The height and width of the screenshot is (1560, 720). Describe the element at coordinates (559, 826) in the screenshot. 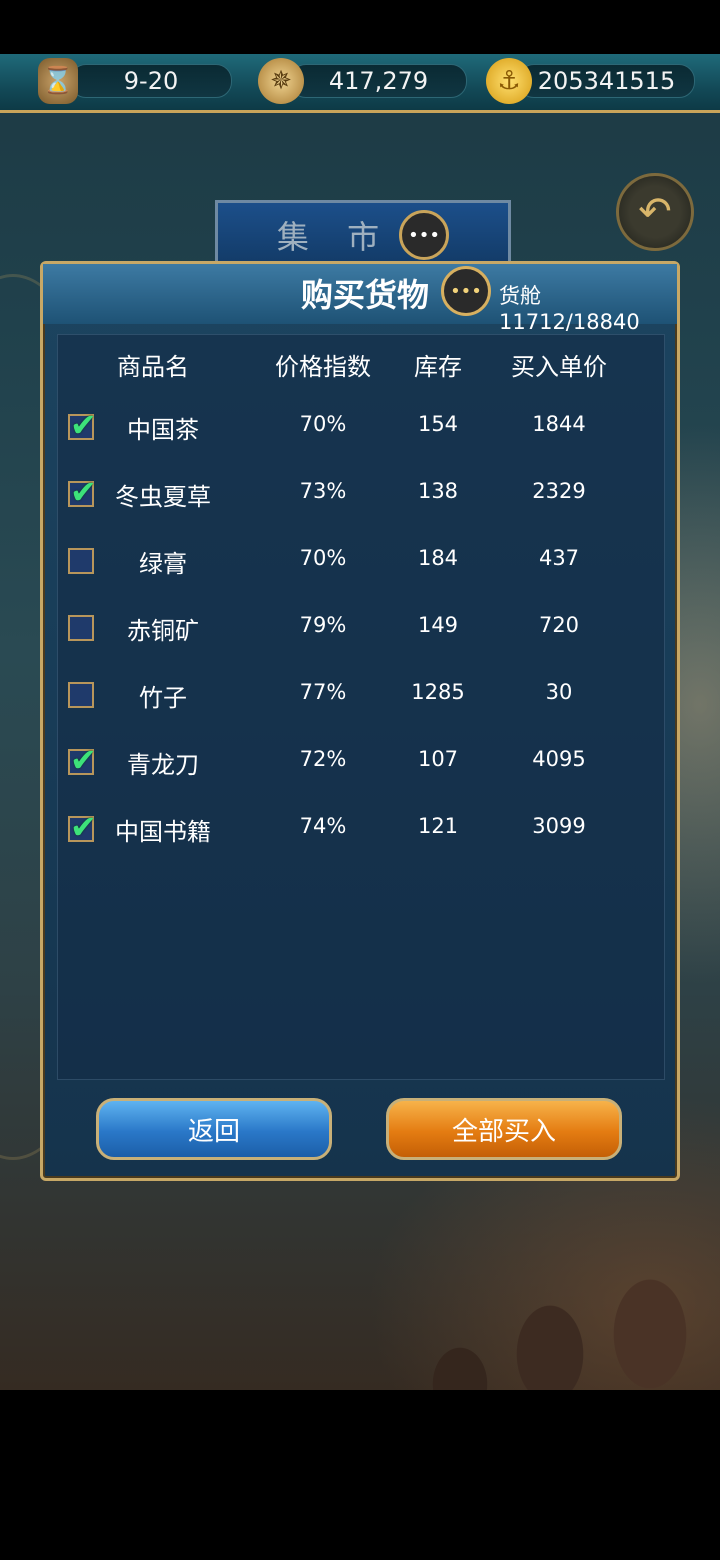

I see `unit-price: 3099` at that location.